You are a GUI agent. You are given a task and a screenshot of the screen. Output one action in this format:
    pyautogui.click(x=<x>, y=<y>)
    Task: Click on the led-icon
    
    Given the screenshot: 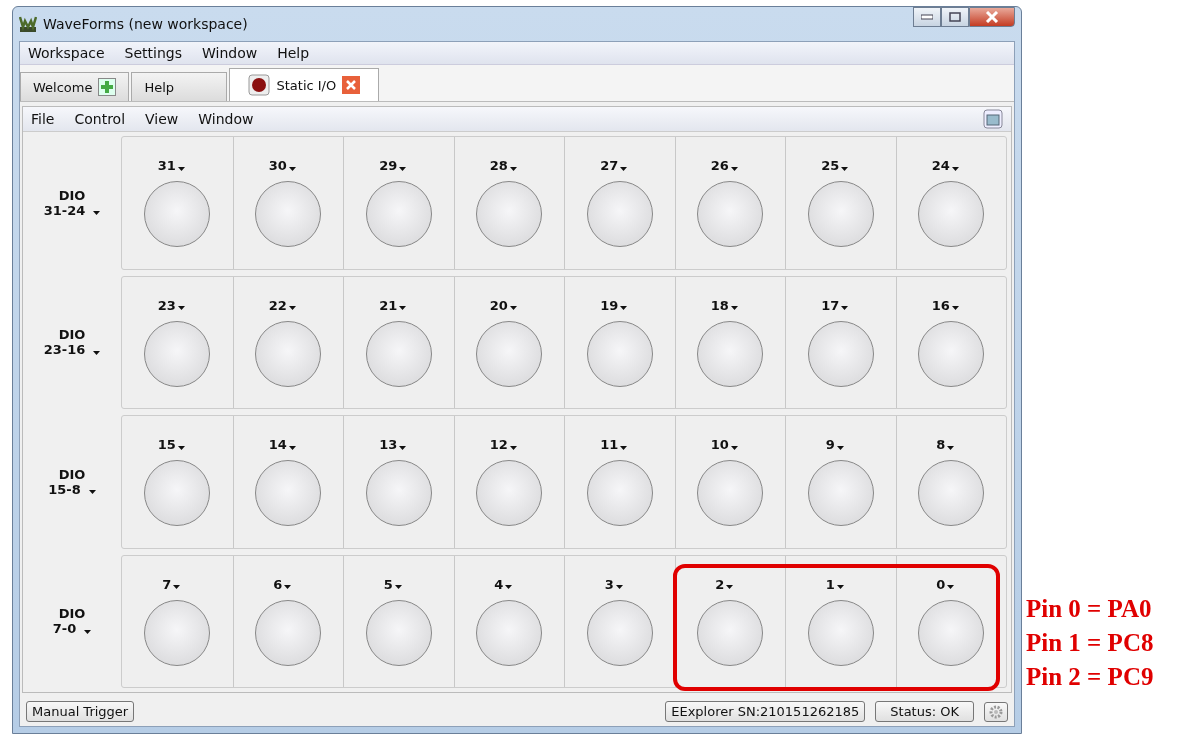 What is the action you would take?
    pyautogui.click(x=259, y=85)
    